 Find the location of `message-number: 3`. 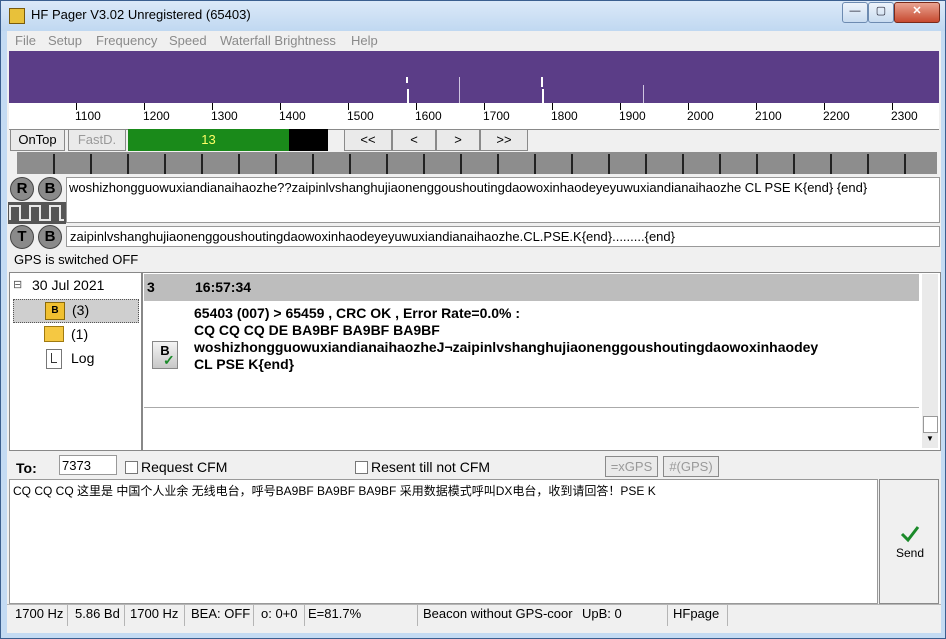

message-number: 3 is located at coordinates (151, 287).